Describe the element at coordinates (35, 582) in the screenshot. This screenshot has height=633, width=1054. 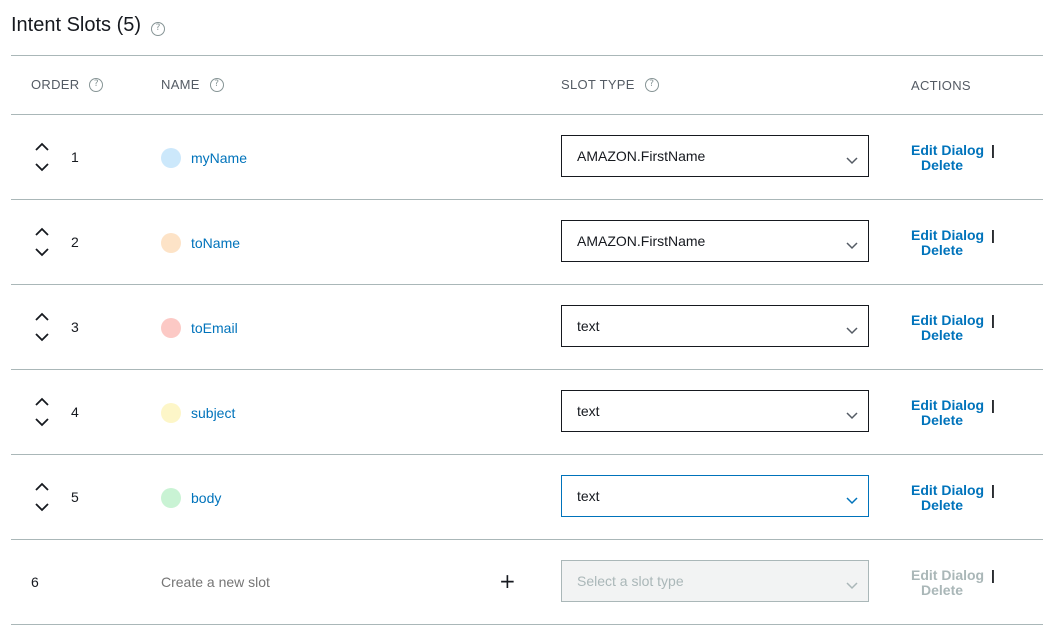
I see `new-slot-order: 6` at that location.